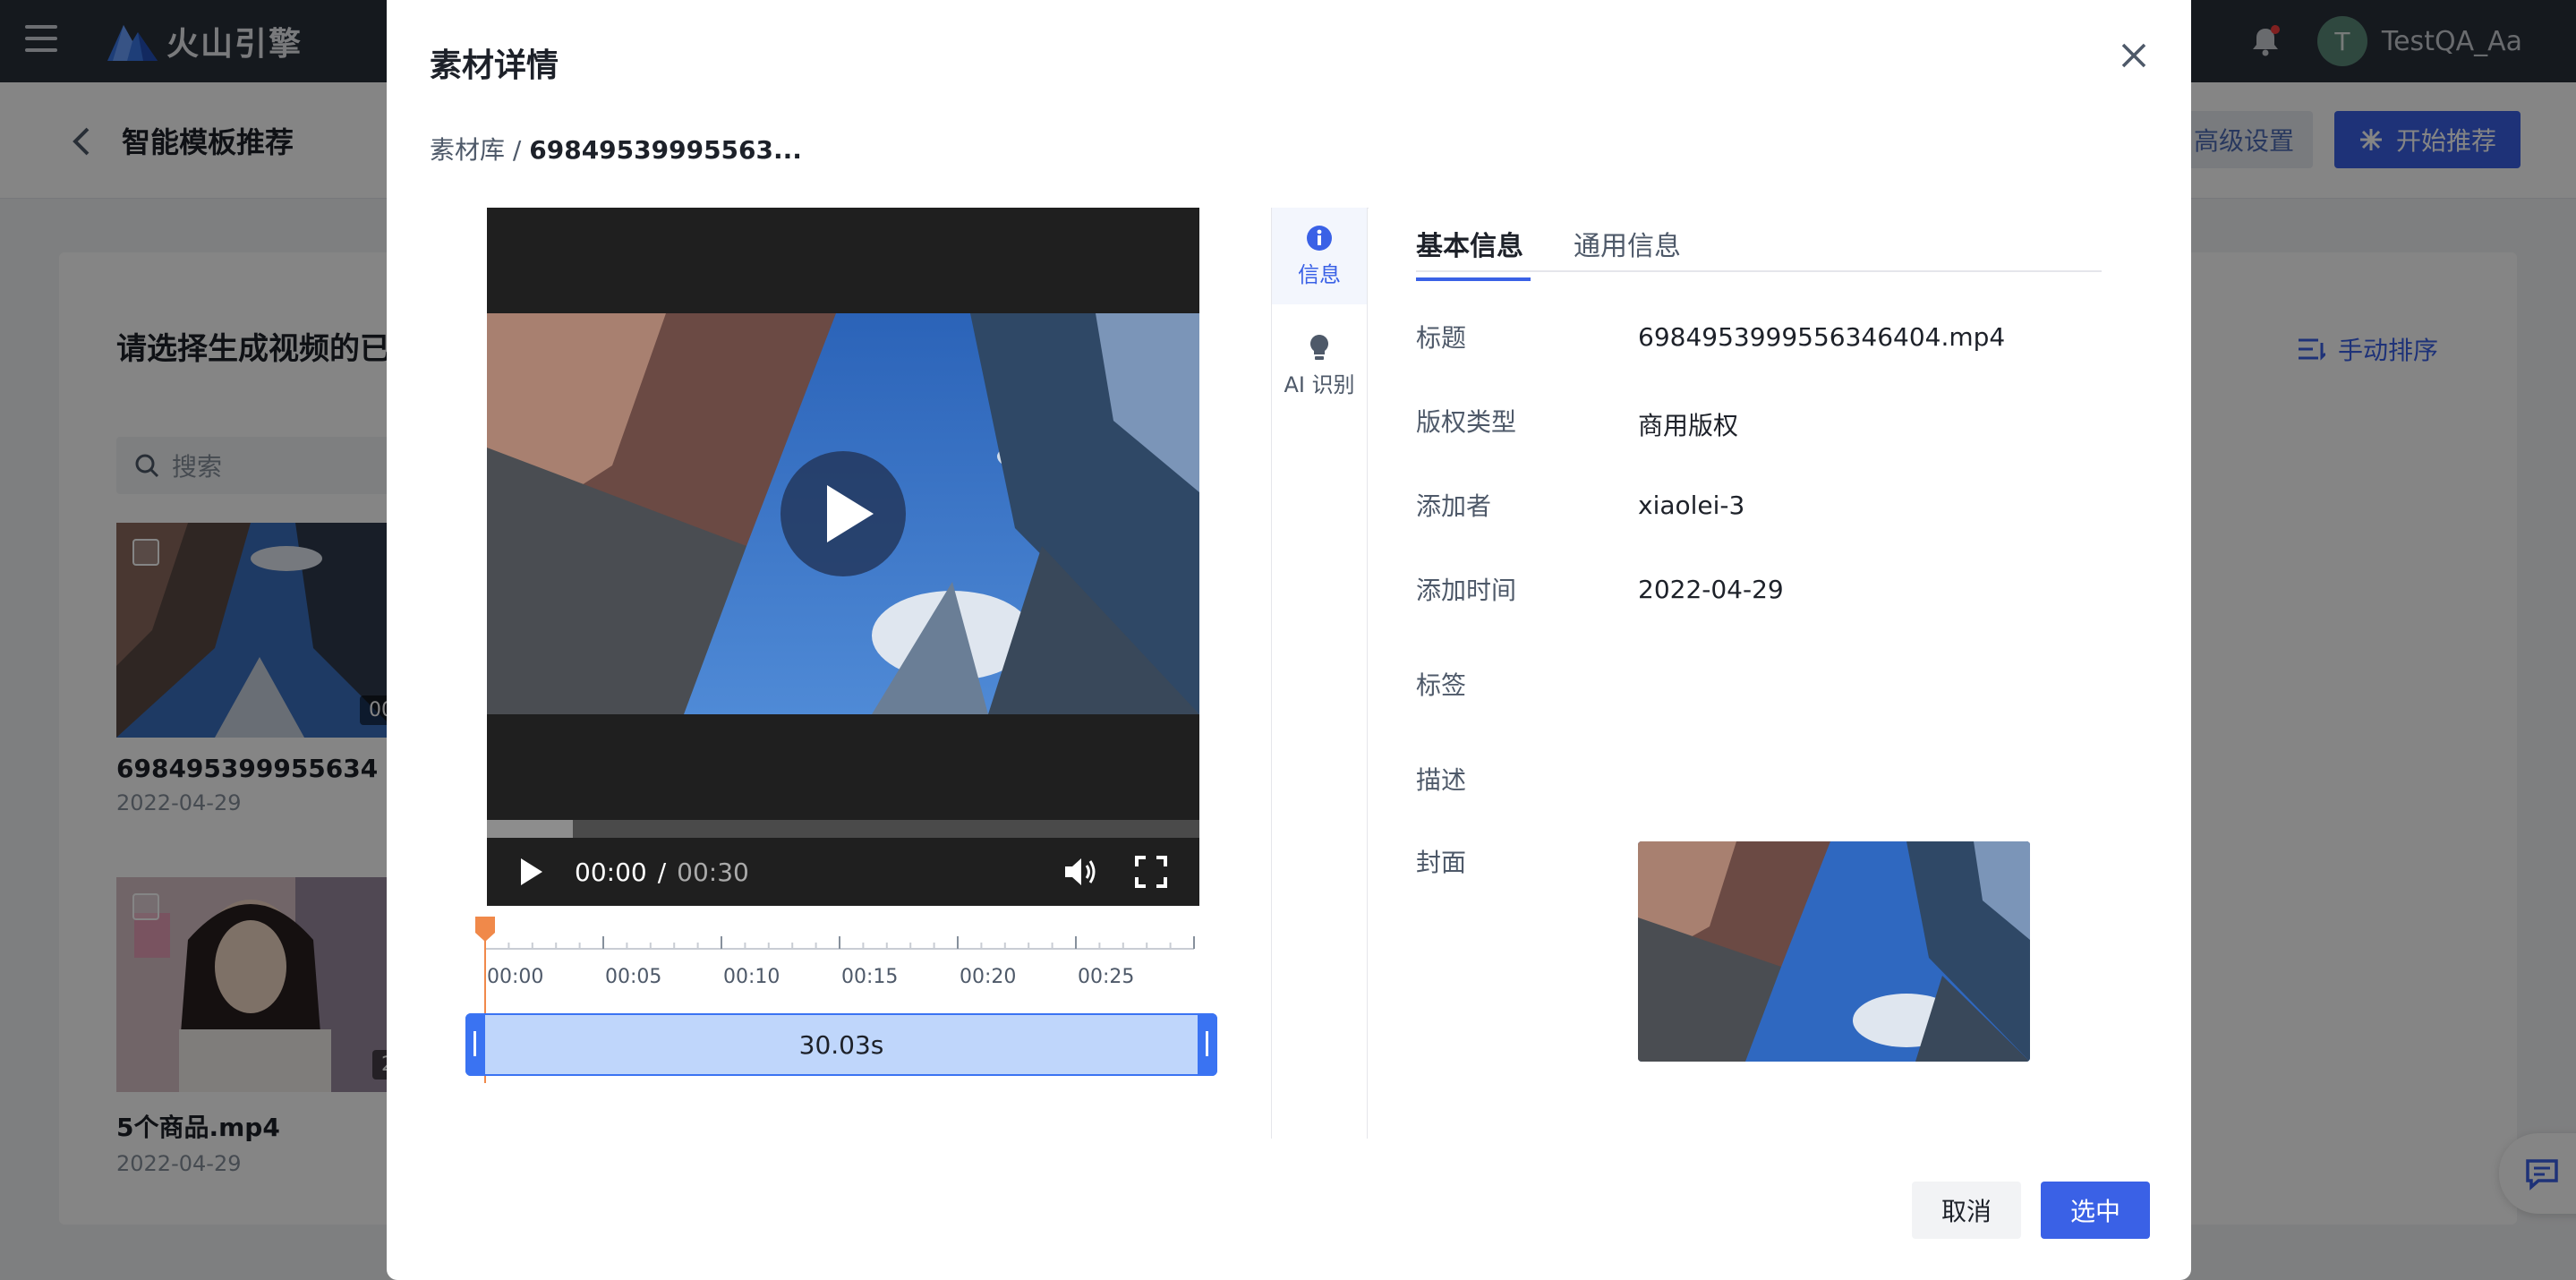 Image resolution: width=2576 pixels, height=1280 pixels. What do you see at coordinates (1320, 673) in the screenshot?
I see `side-tab-bar: 信息 AI 识别` at bounding box center [1320, 673].